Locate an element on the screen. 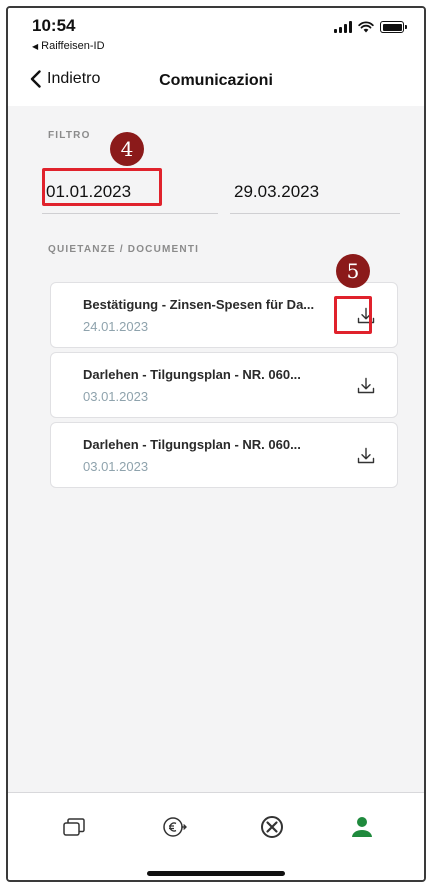 This screenshot has width=432, height=888. tab-close is located at coordinates (272, 827).